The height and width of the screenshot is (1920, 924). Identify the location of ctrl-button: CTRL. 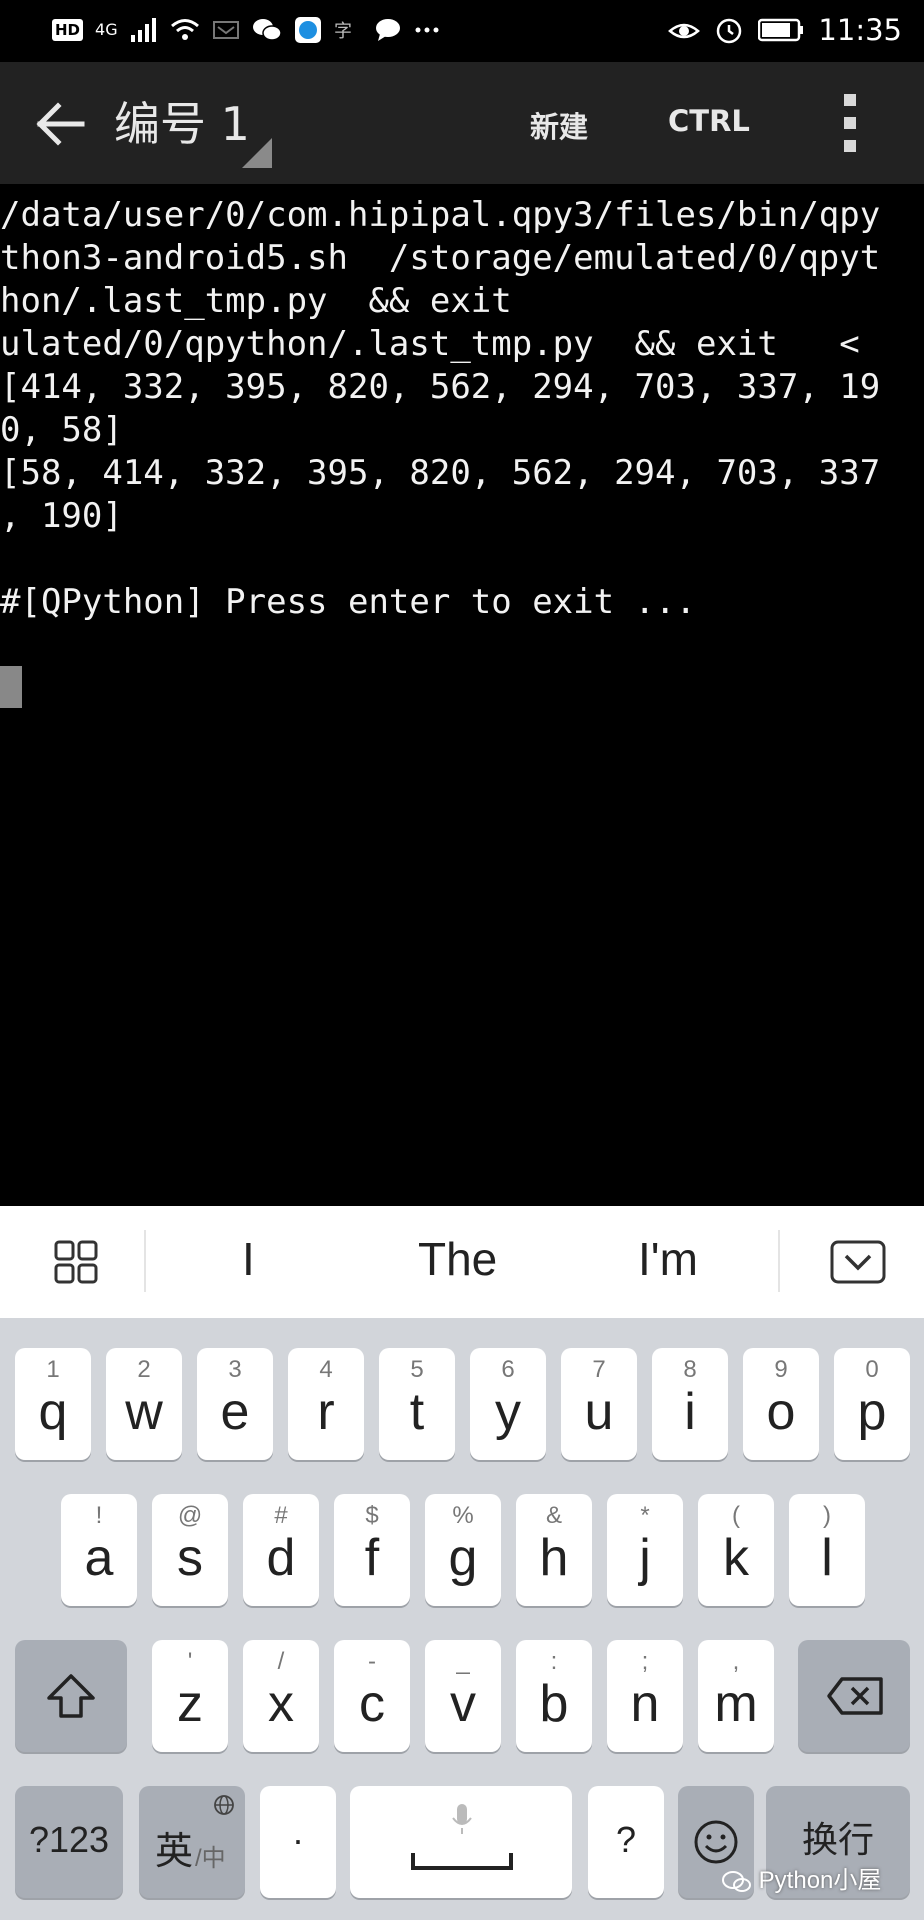
(709, 121).